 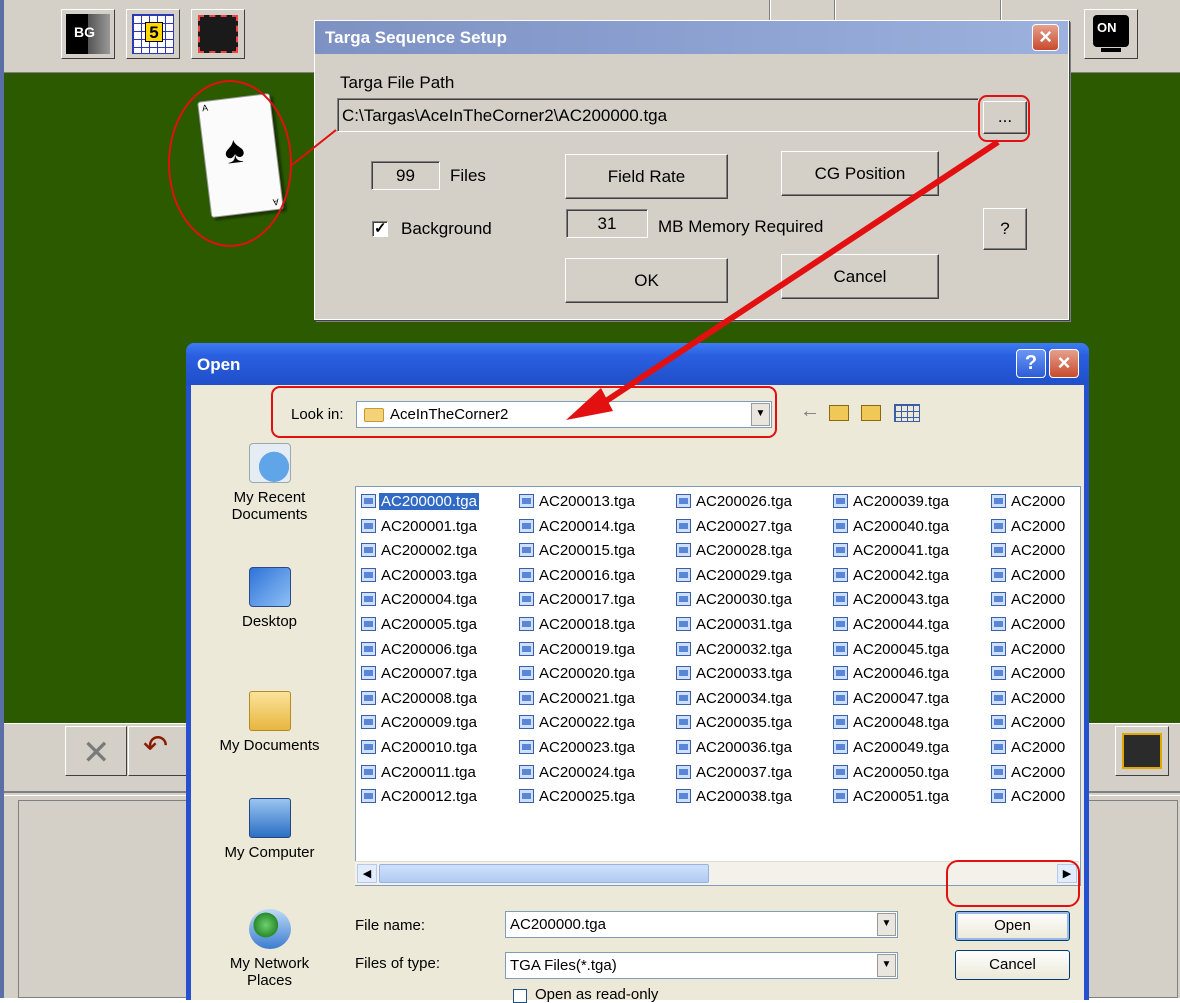 What do you see at coordinates (799, 273) in the screenshot?
I see `annotation-arrow-line` at bounding box center [799, 273].